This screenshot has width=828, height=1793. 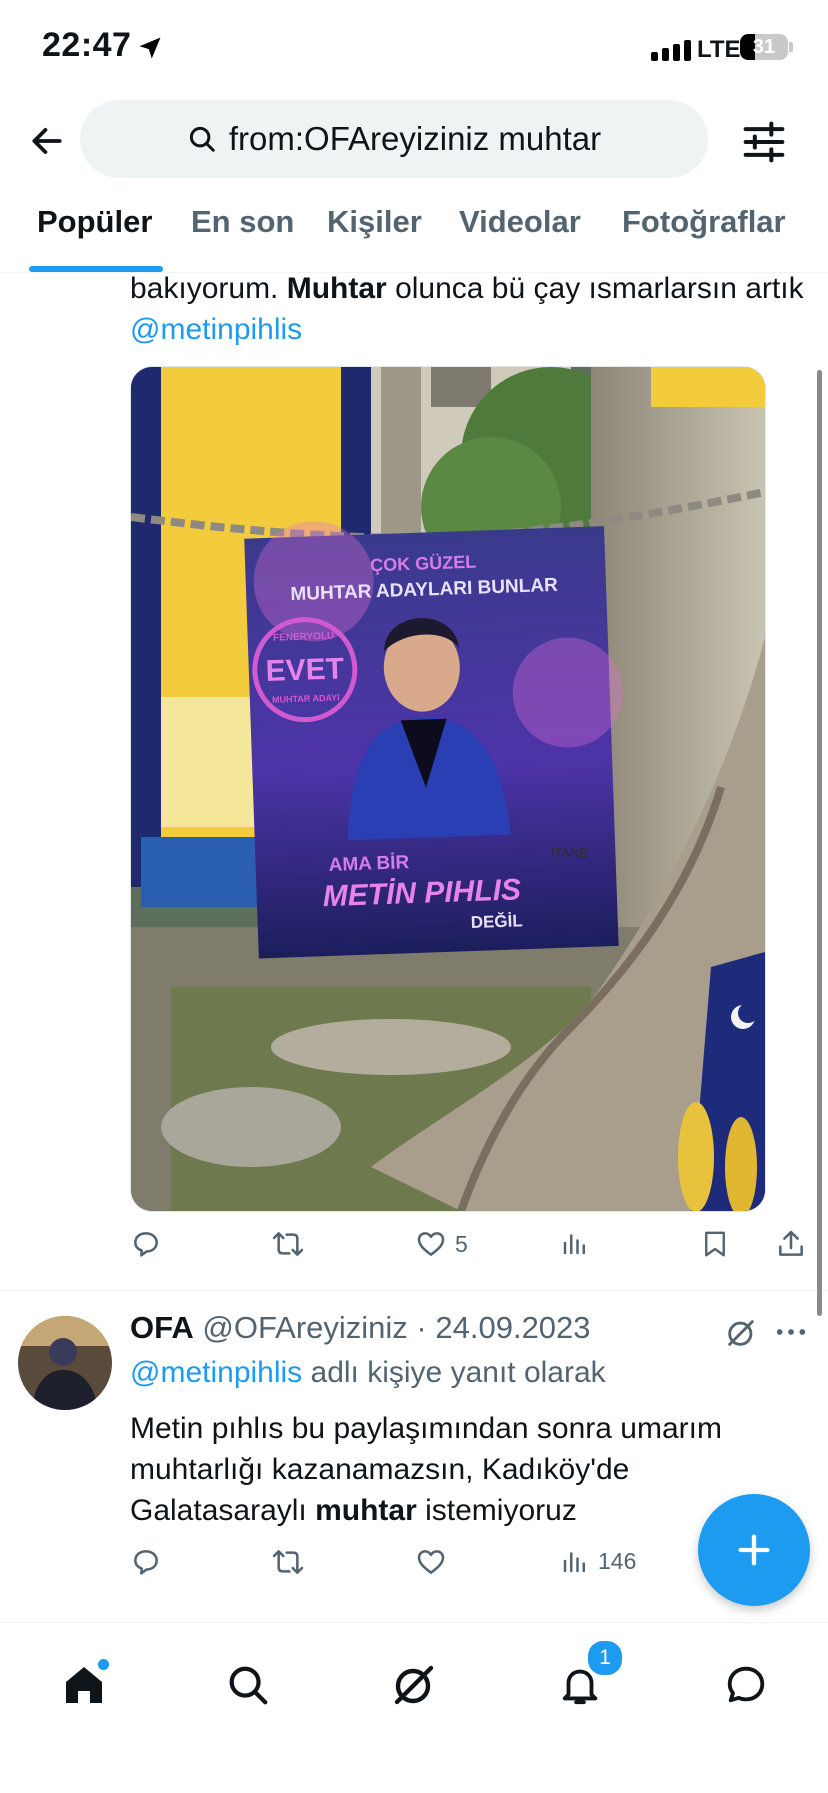 I want to click on like-button, so click(x=431, y=1562).